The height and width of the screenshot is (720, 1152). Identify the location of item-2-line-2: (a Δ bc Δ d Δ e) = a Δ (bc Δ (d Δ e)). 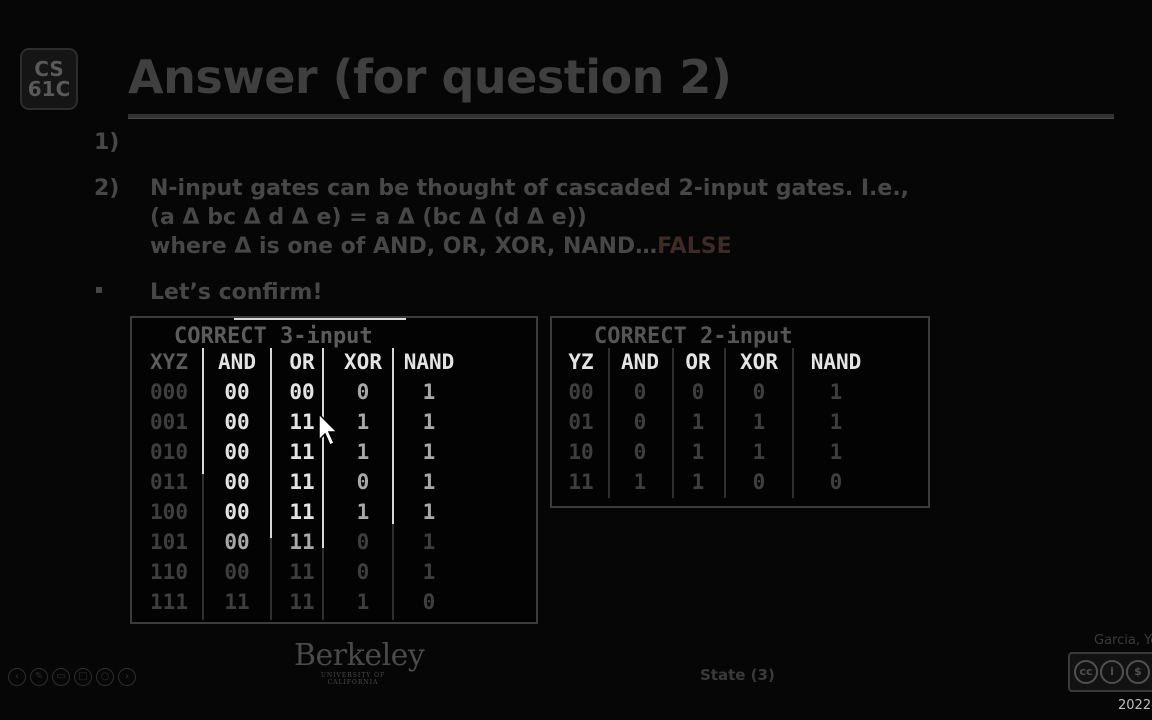
(368, 217).